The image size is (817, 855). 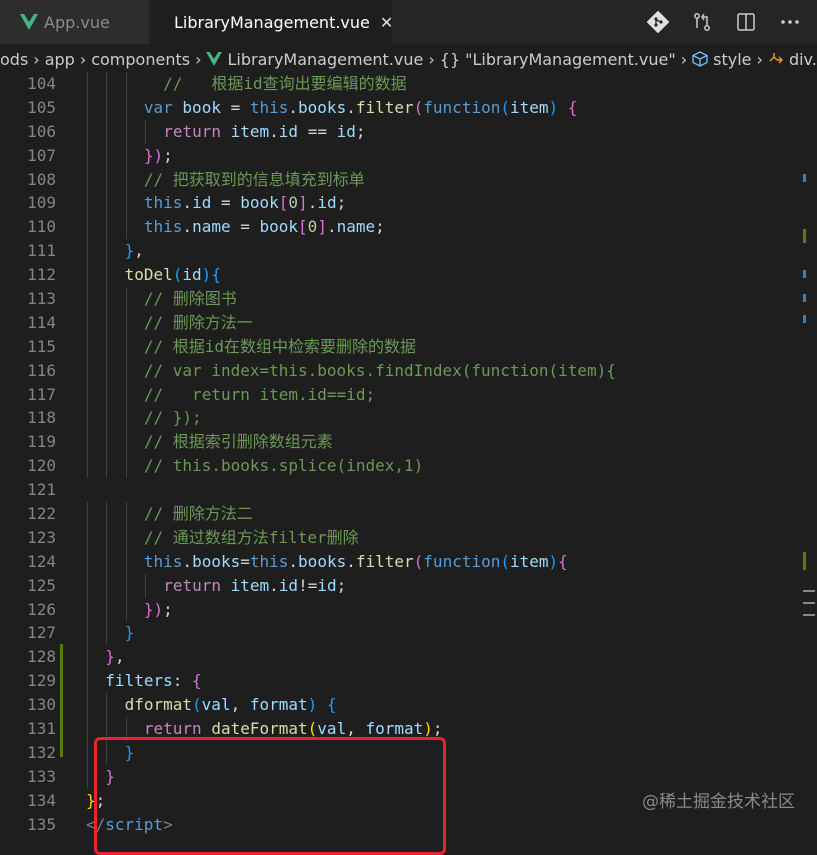 What do you see at coordinates (197, 585) in the screenshot?
I see `code-token: return` at bounding box center [197, 585].